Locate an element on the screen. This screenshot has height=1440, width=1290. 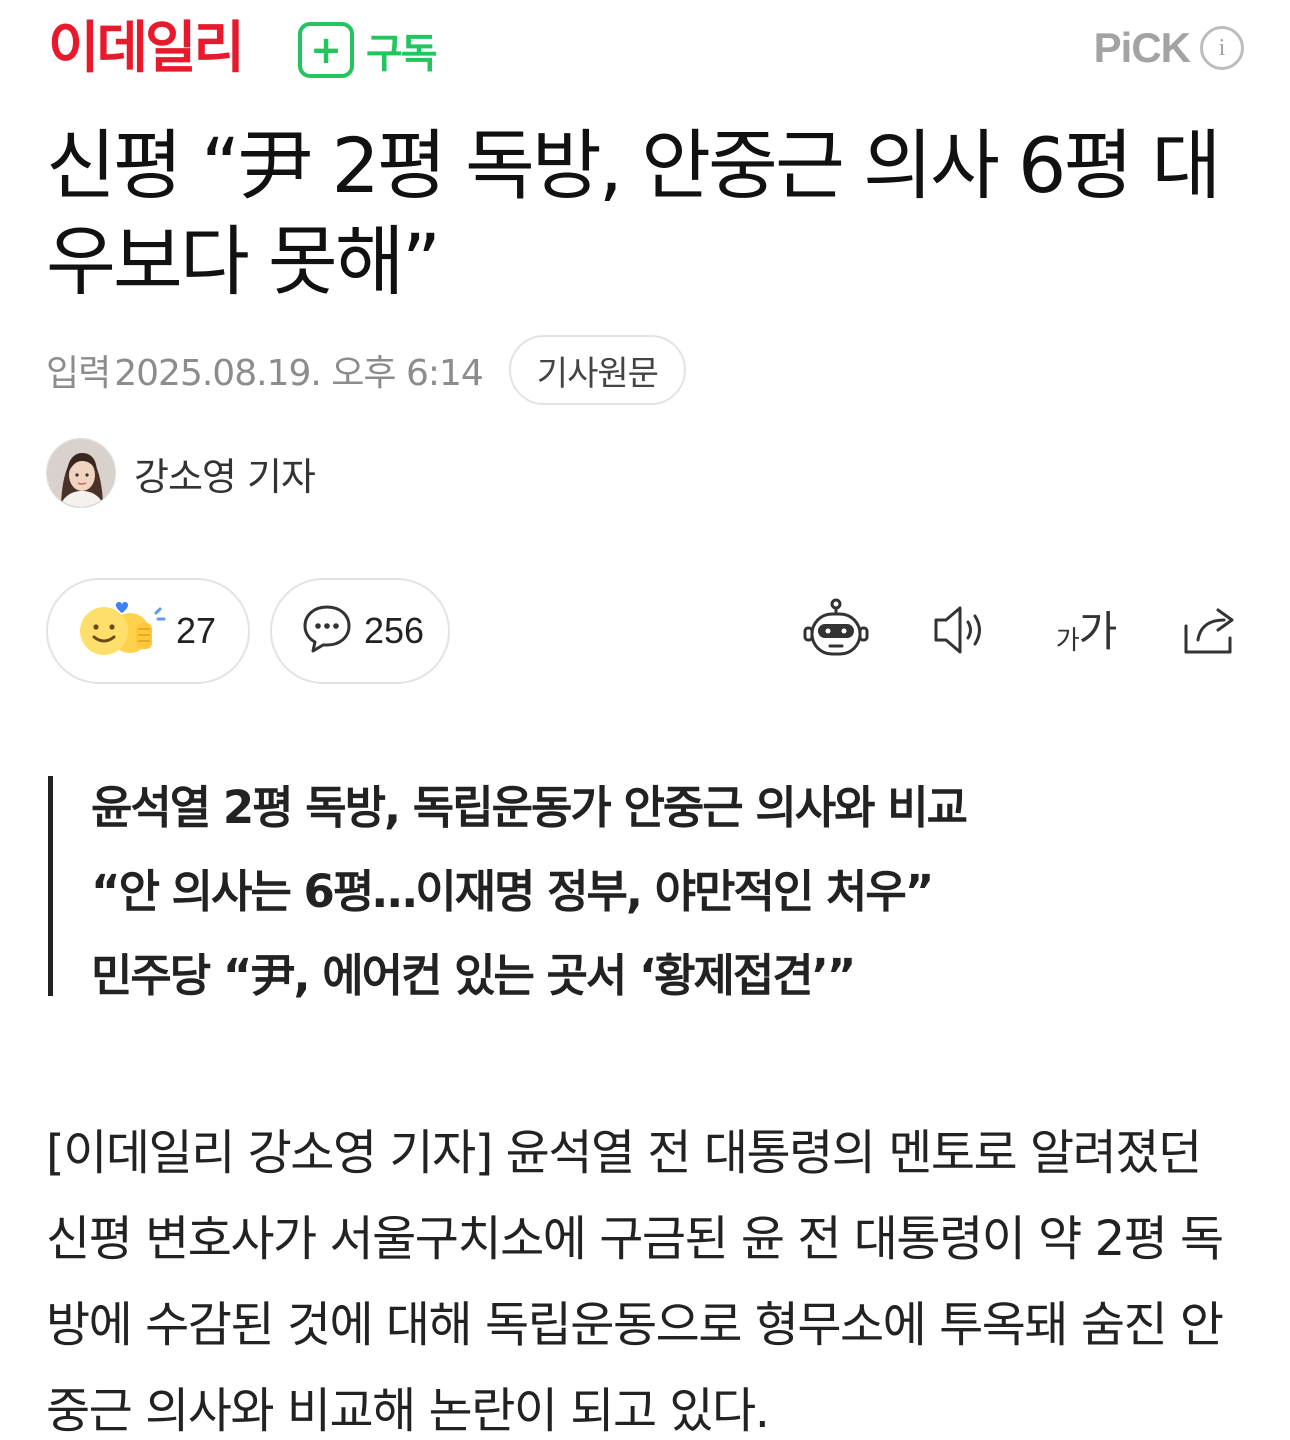
share-button is located at coordinates (1210, 632).